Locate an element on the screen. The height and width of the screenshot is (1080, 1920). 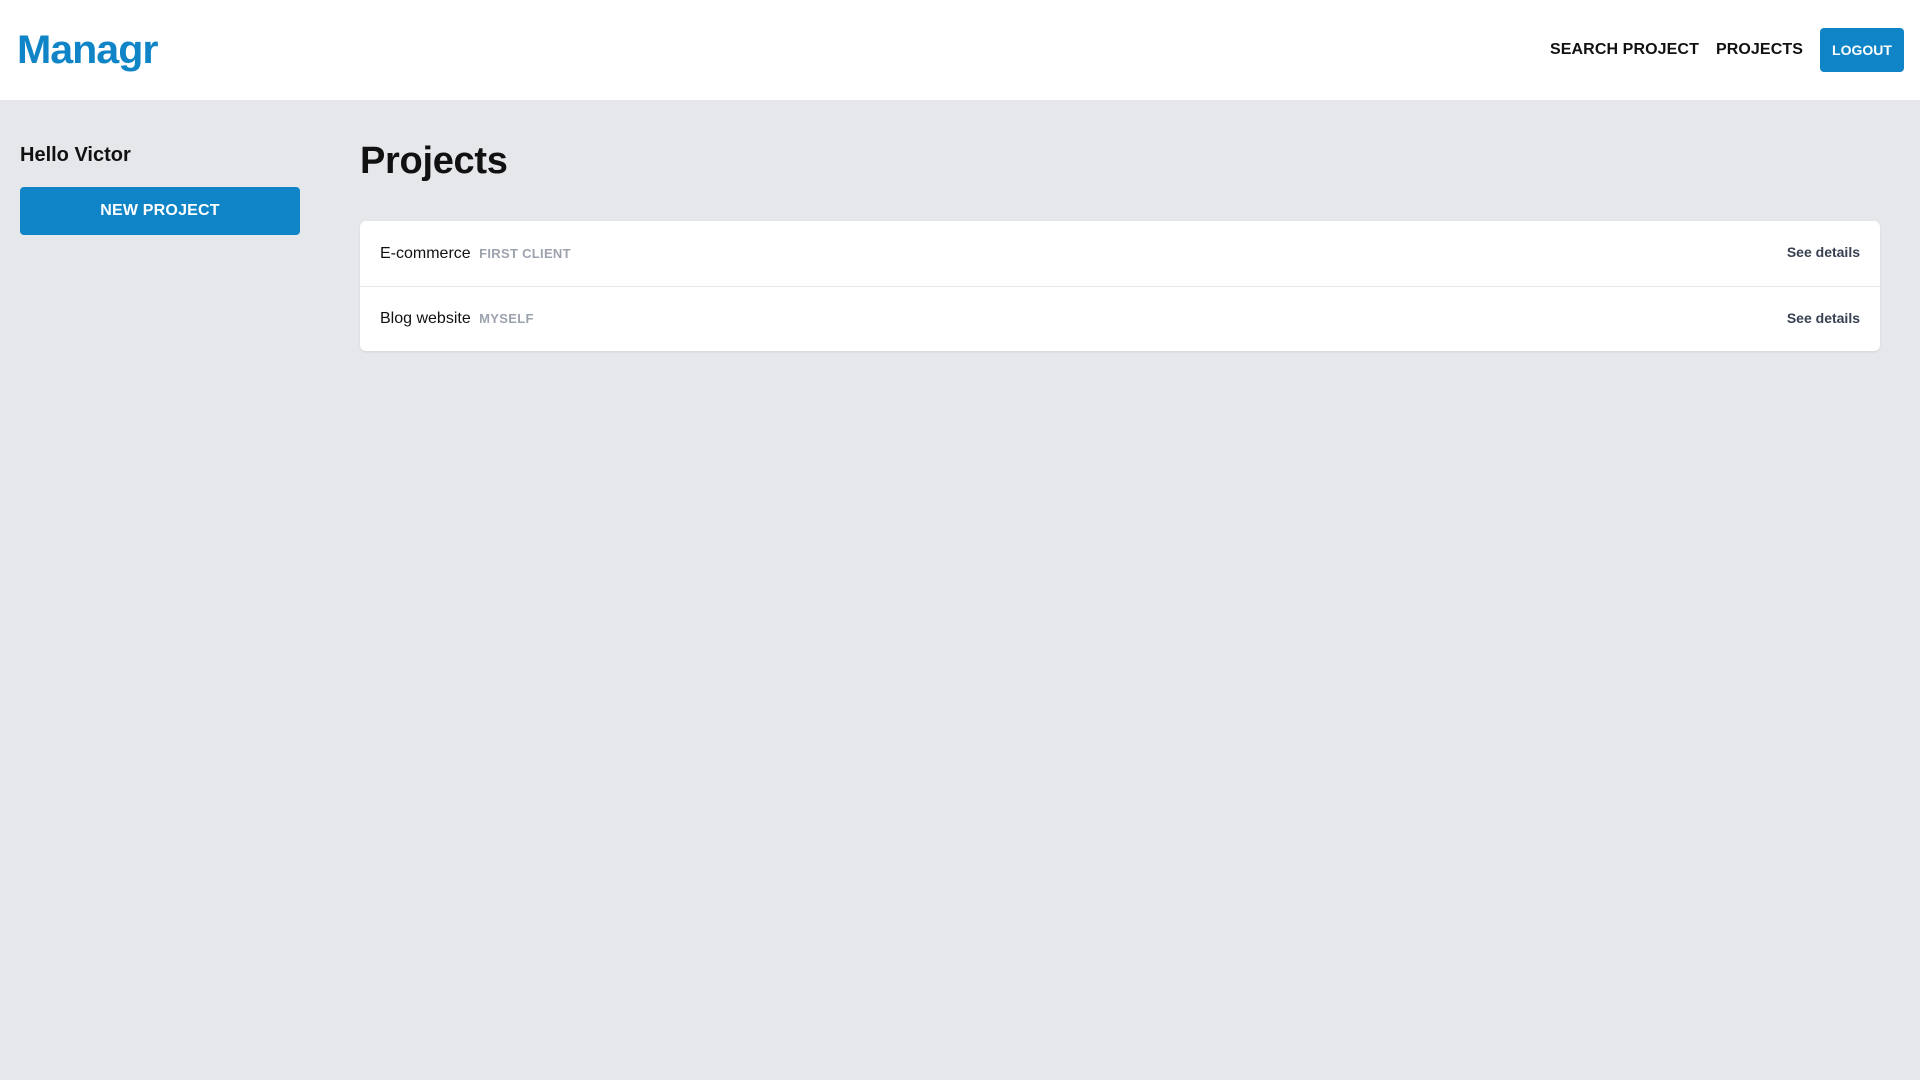
sidebar: Hello Victor NEW PROJECT is located at coordinates (160, 189).